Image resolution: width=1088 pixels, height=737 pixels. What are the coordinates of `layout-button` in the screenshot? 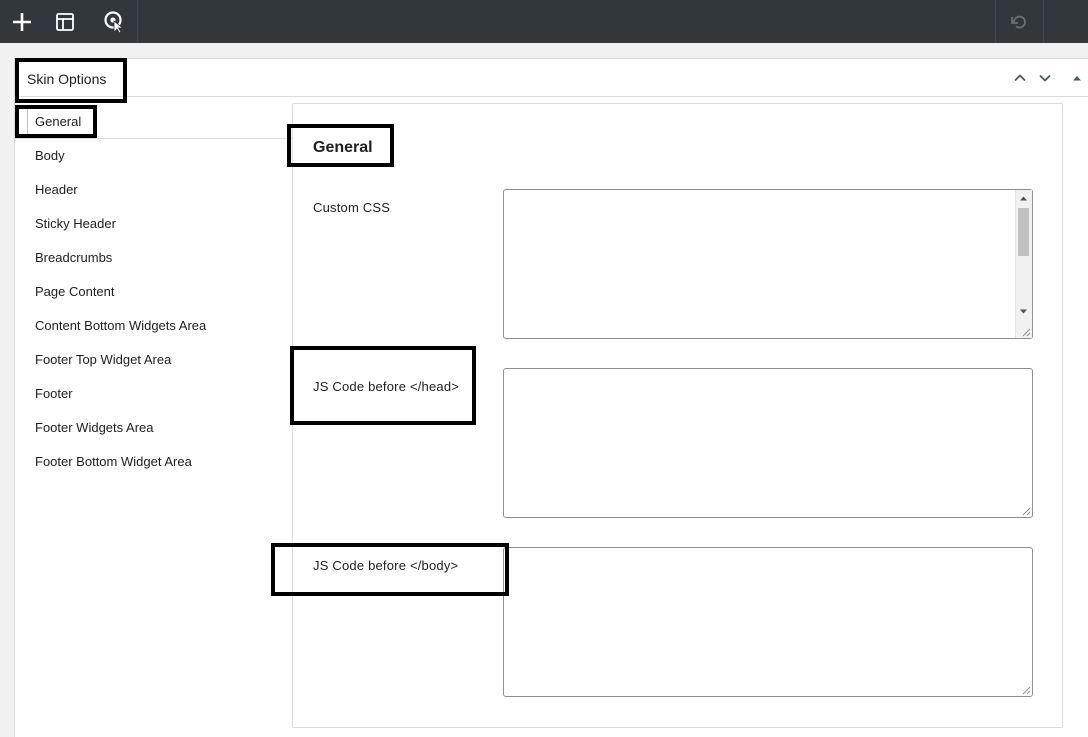 It's located at (65, 21).